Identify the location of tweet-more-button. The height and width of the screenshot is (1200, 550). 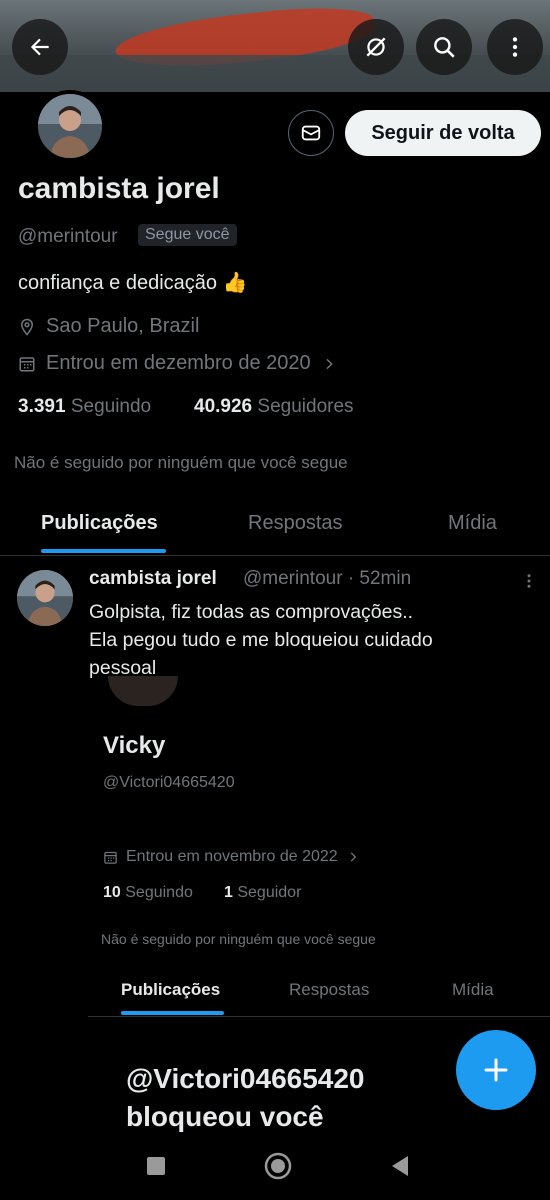
(529, 583).